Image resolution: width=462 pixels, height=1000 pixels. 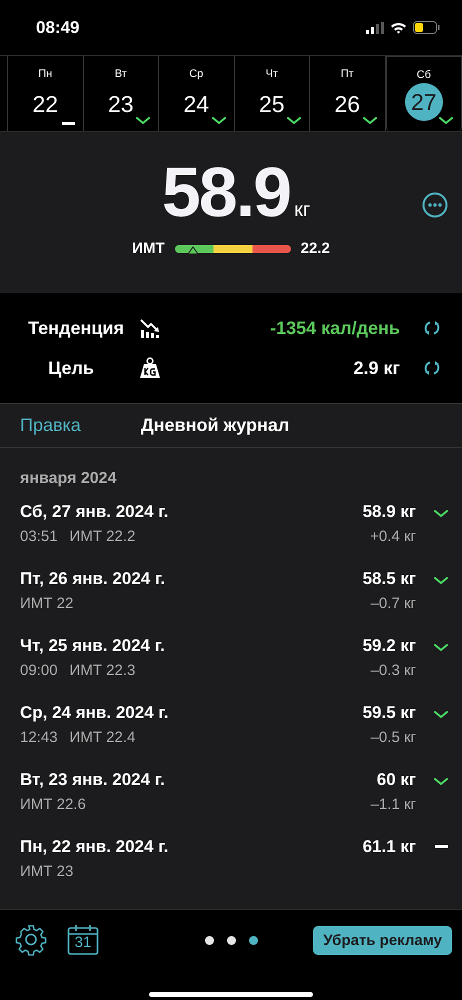 What do you see at coordinates (393, 670) in the screenshot?
I see `entry-change: –0.3 кг` at bounding box center [393, 670].